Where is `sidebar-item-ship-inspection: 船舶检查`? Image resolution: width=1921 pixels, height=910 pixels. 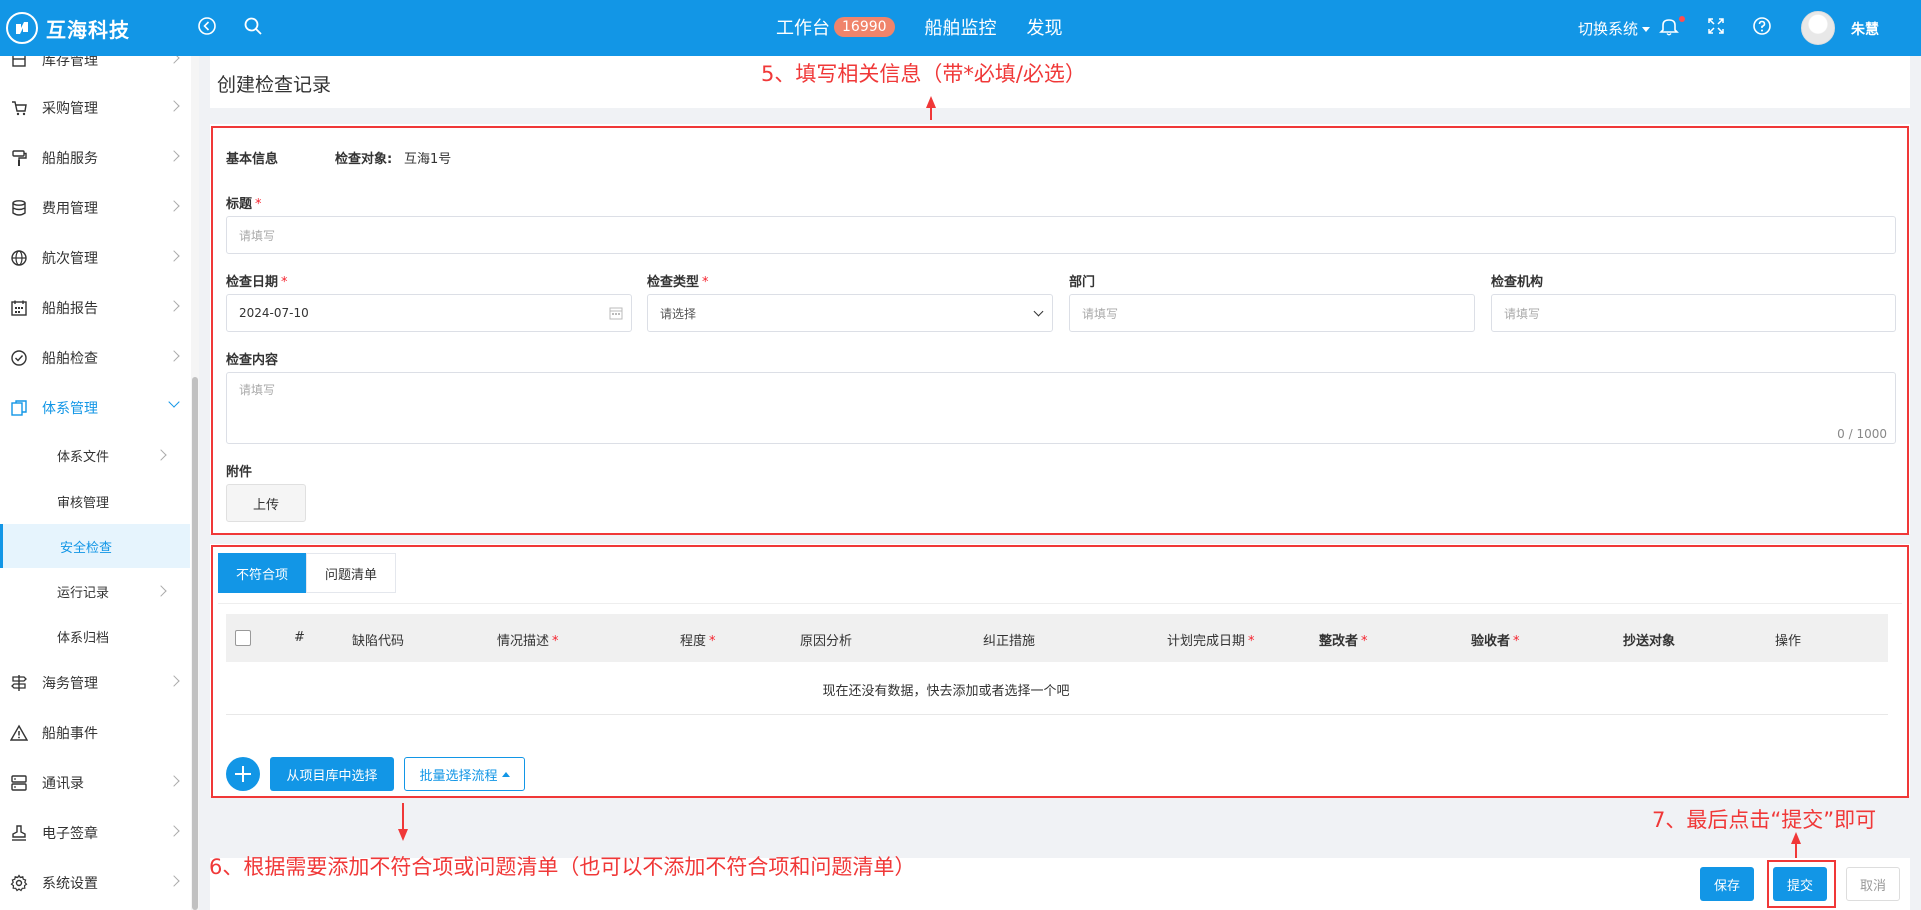
sidebar-item-ship-inspection: 船舶检查 is located at coordinates (95, 358).